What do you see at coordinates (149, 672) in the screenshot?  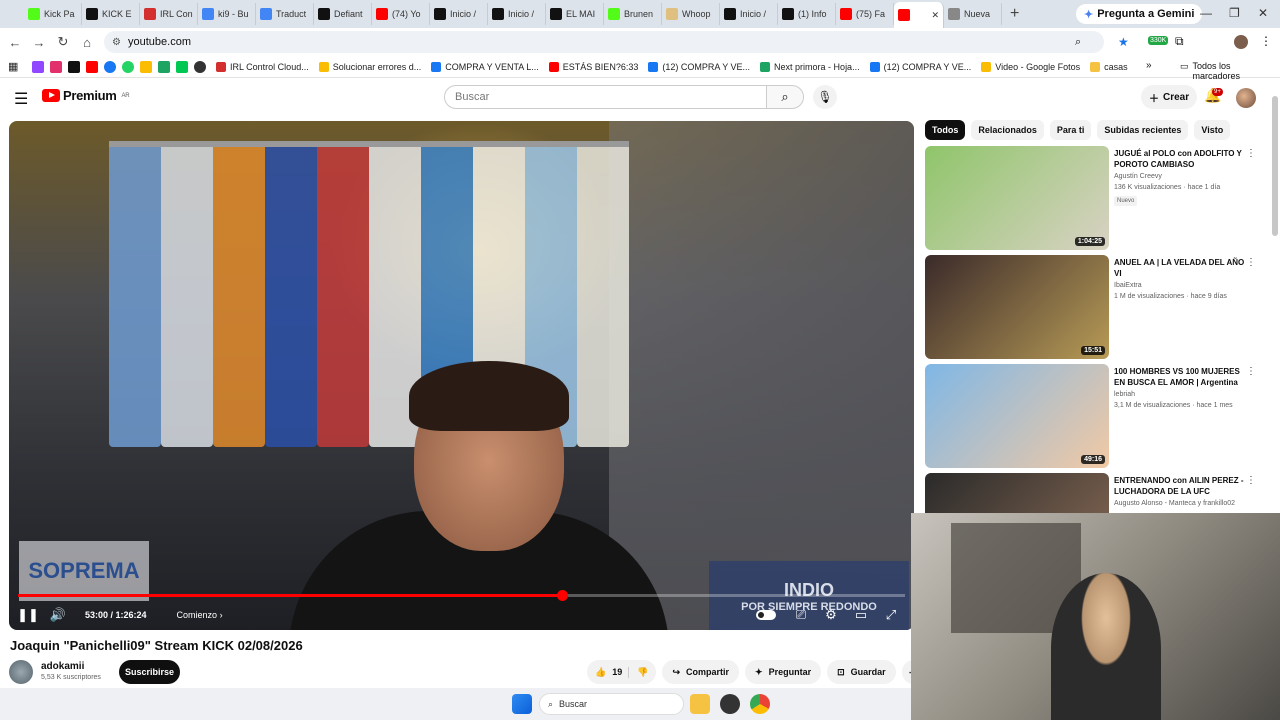 I see `subscribe-button: Suscribirse` at bounding box center [149, 672].